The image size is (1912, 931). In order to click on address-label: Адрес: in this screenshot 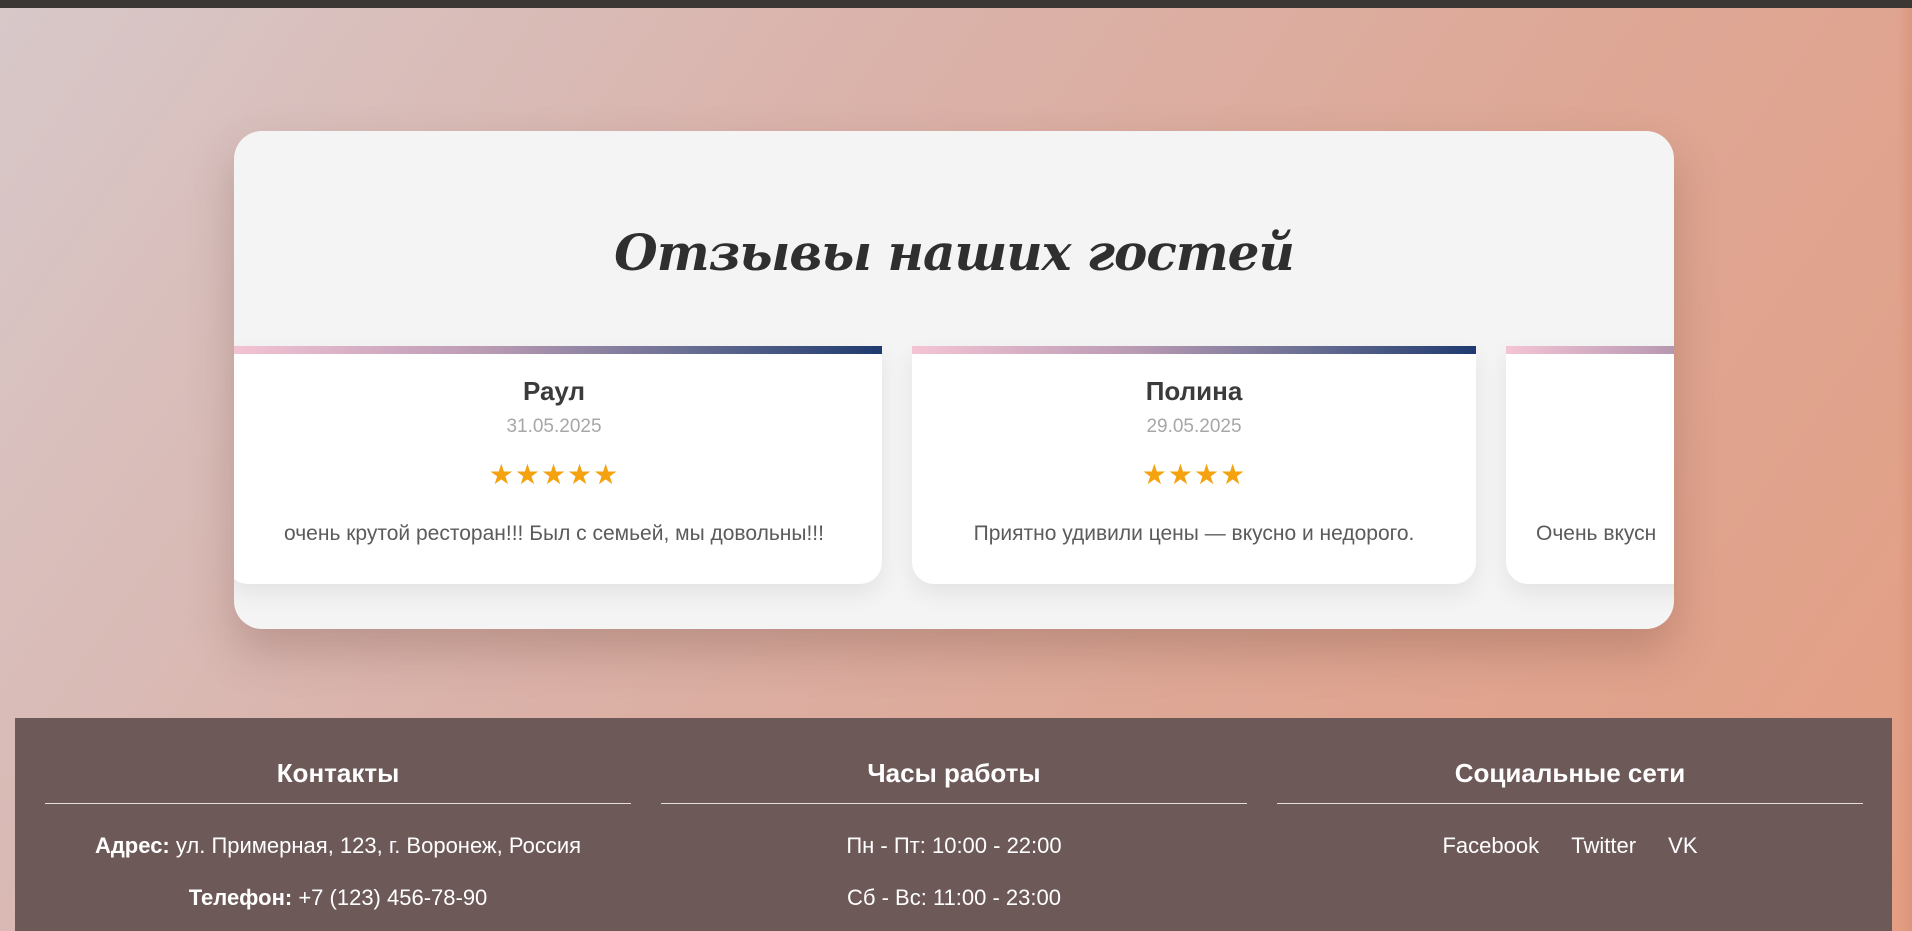, I will do `click(132, 845)`.